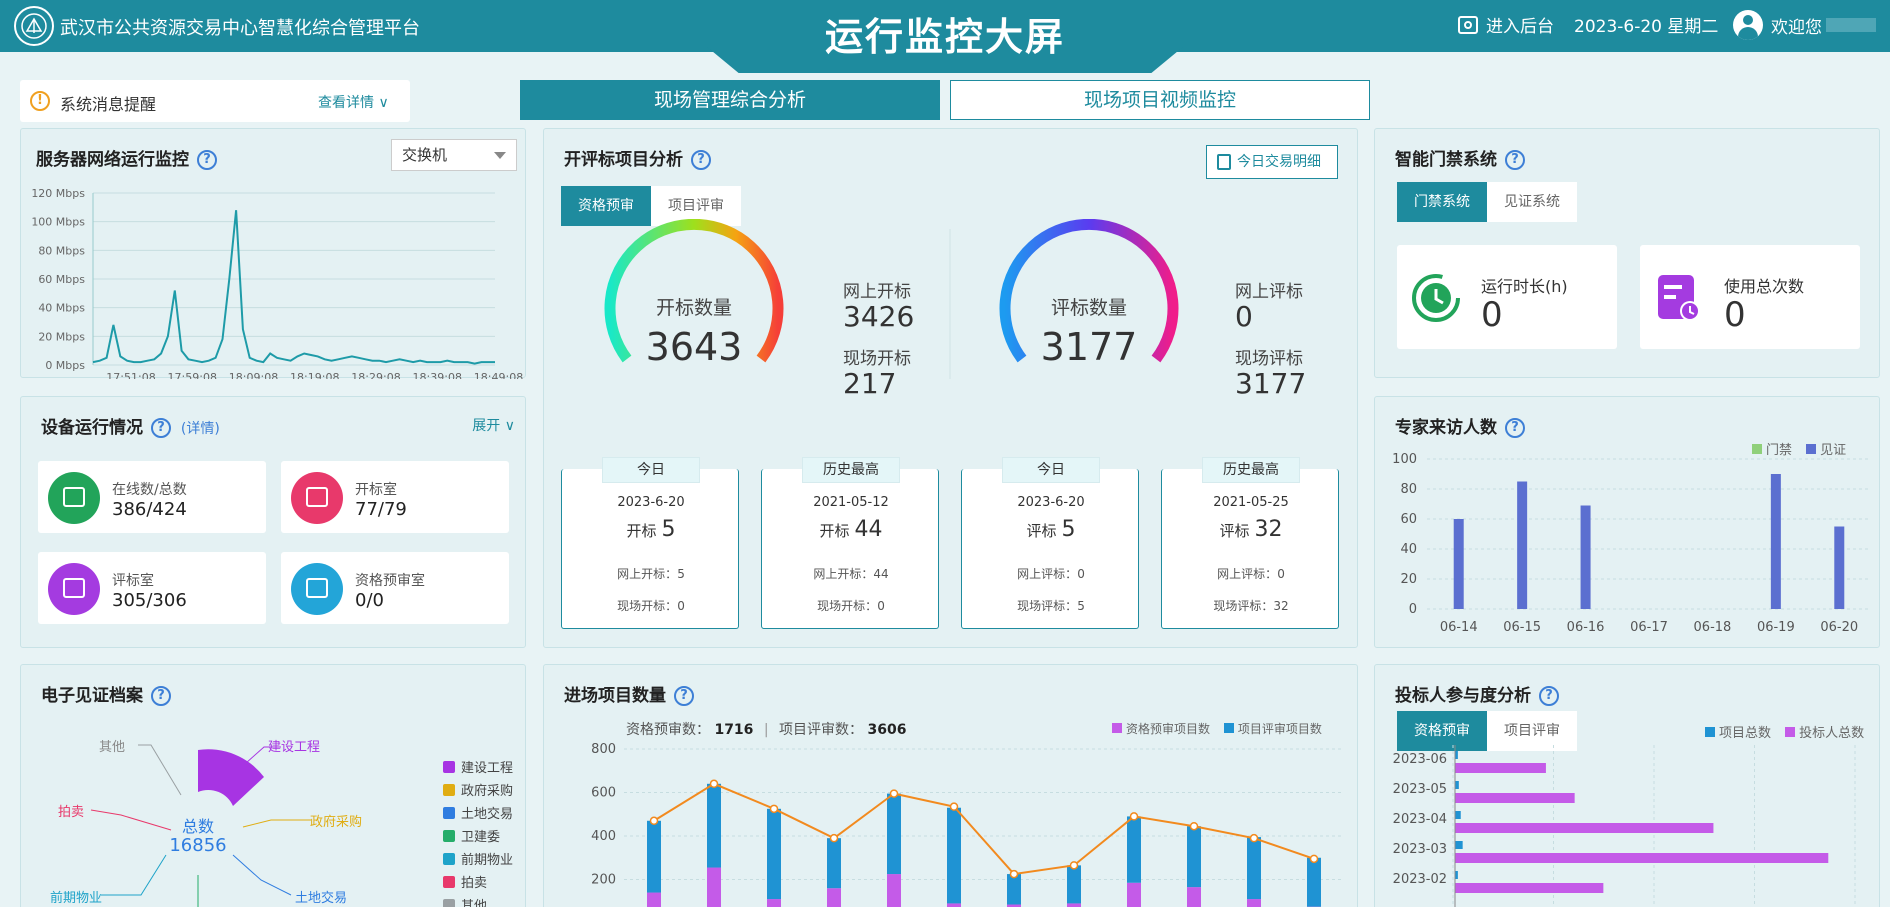 The height and width of the screenshot is (907, 1890). Describe the element at coordinates (198, 845) in the screenshot. I see `archive-total-value: 16856` at that location.